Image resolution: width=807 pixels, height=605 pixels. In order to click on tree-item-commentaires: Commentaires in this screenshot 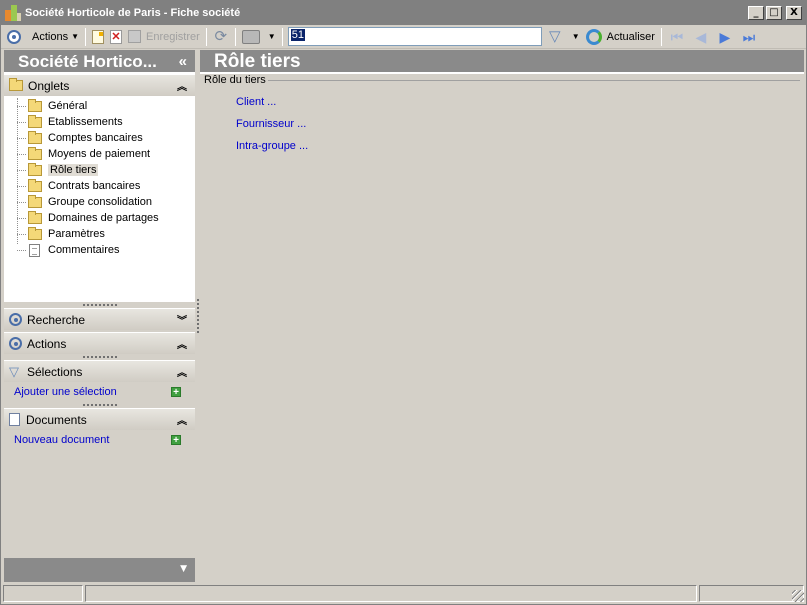, I will do `click(99, 250)`.